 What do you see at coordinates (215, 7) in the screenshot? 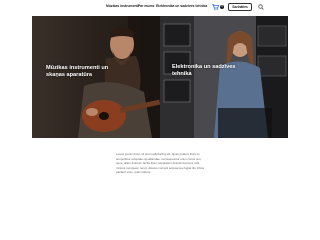
I see `cart-icon` at bounding box center [215, 7].